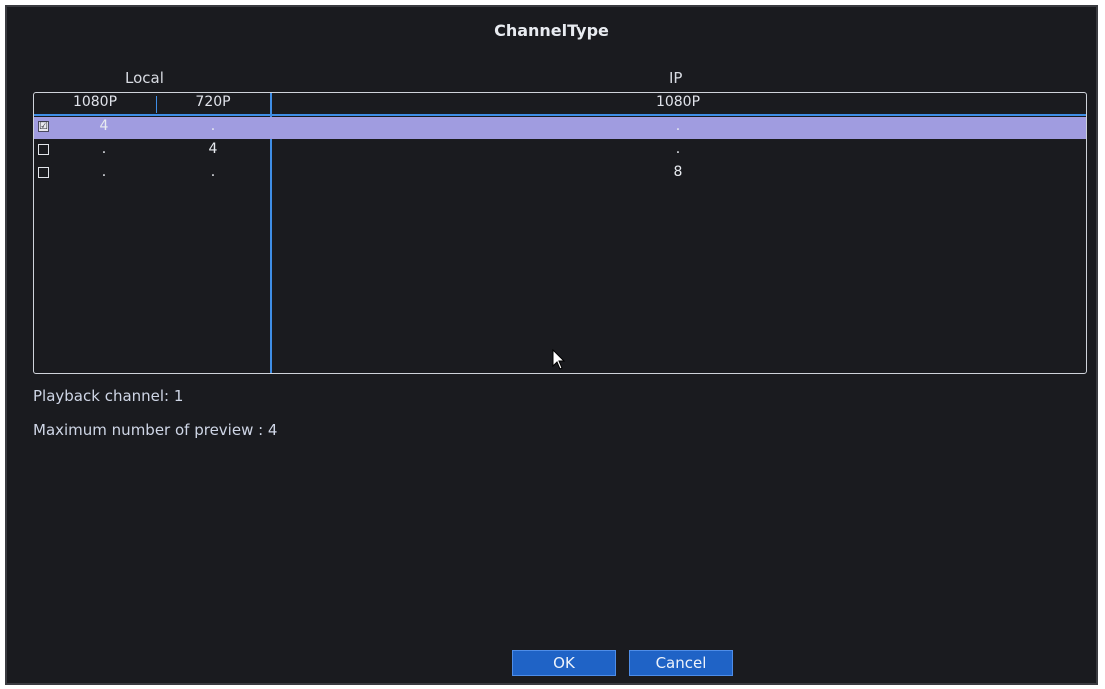 The height and width of the screenshot is (689, 1105). I want to click on group-label-ip: IP, so click(676, 78).